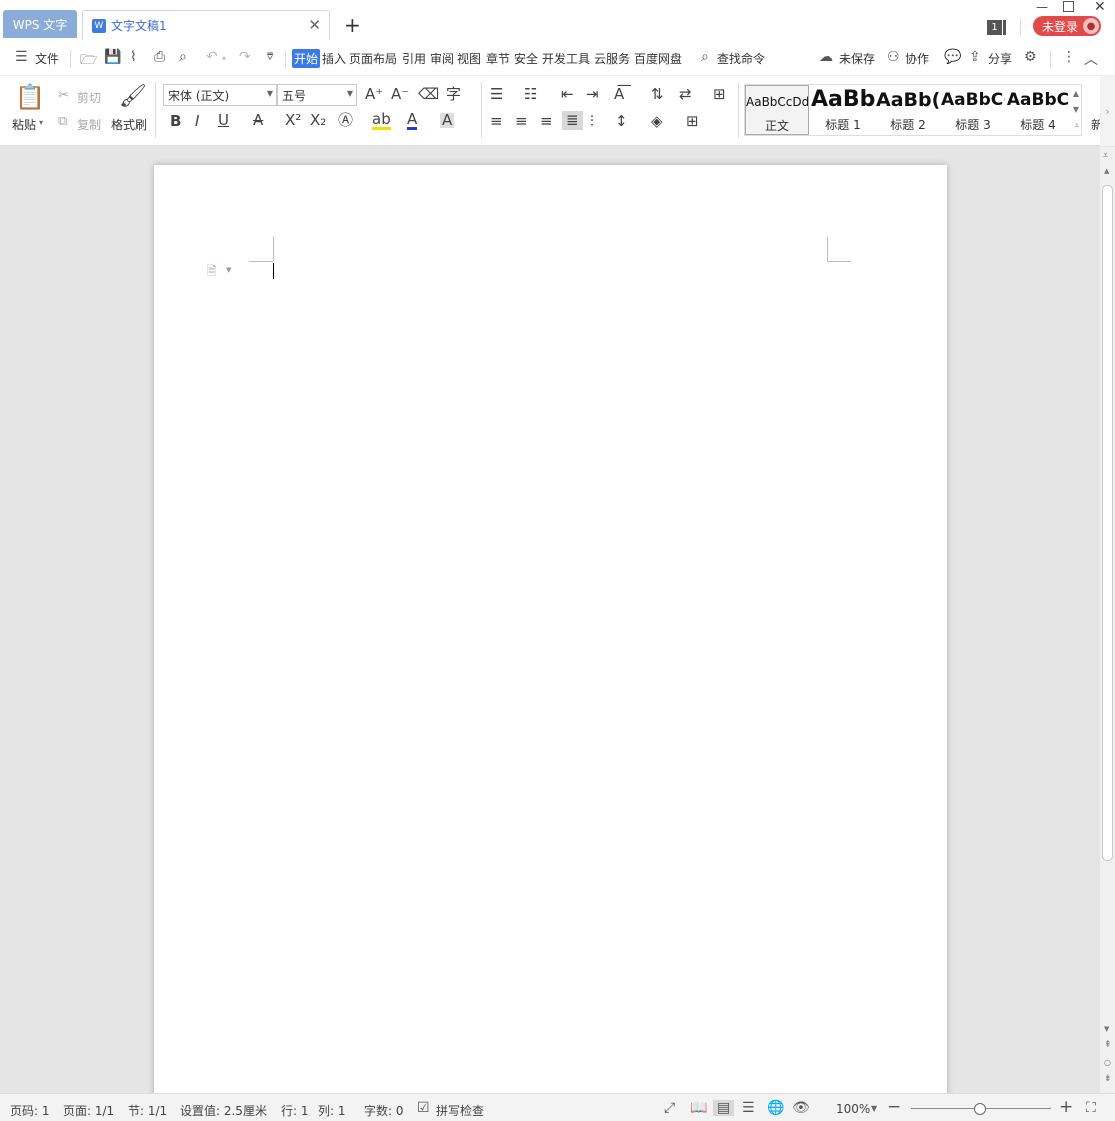 The image size is (1115, 1121). I want to click on close-tab-icon: ✕, so click(314, 25).